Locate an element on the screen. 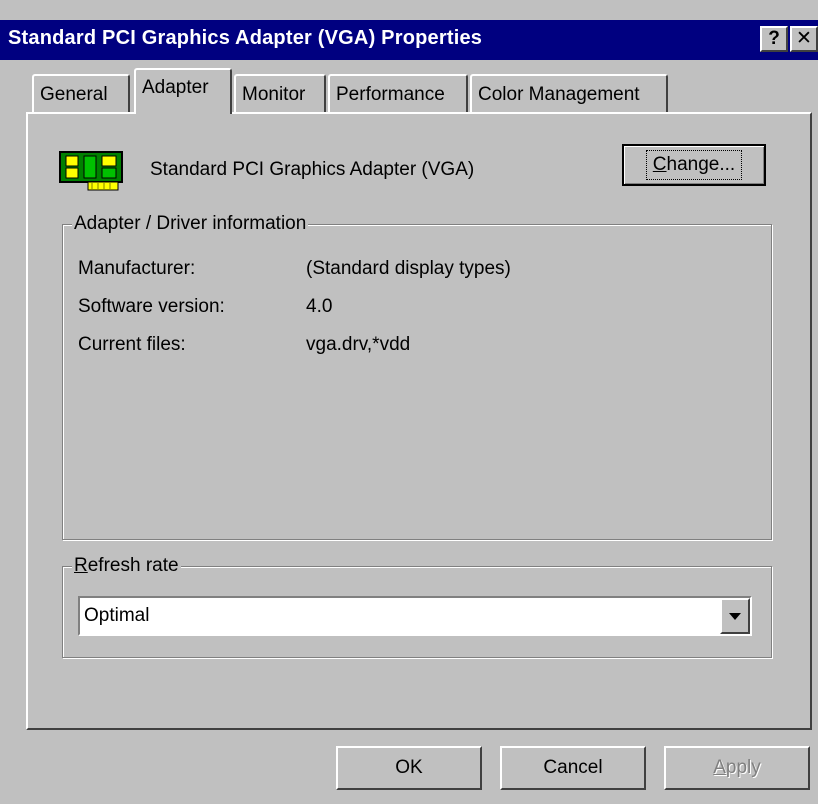 This screenshot has height=804, width=818. close-button: ✕ is located at coordinates (804, 39).